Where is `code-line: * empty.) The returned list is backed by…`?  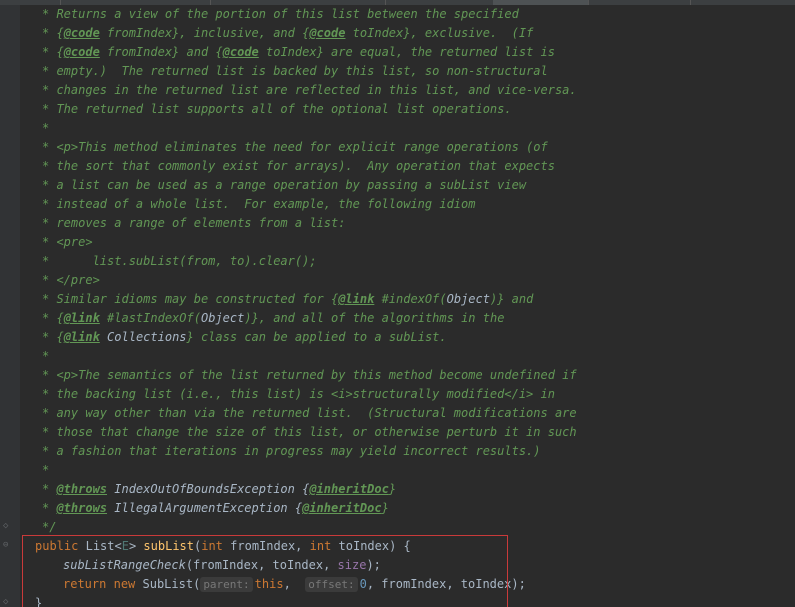 code-line: * empty.) The returned list is backed by… is located at coordinates (295, 71).